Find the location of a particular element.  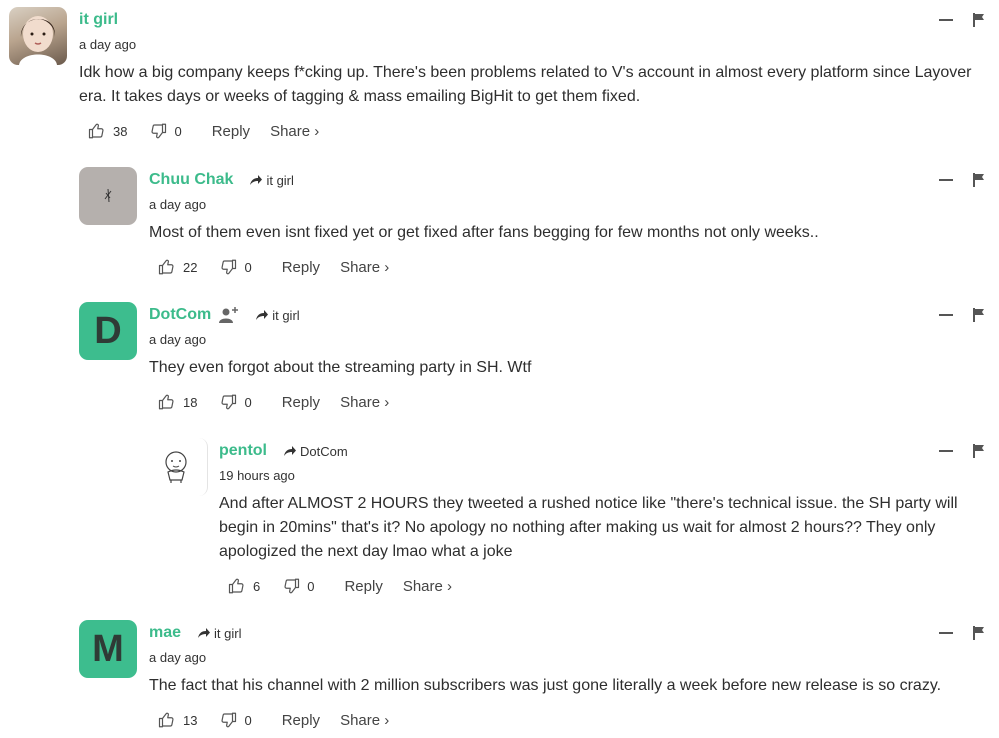

avatar-initial: M is located at coordinates (108, 648).